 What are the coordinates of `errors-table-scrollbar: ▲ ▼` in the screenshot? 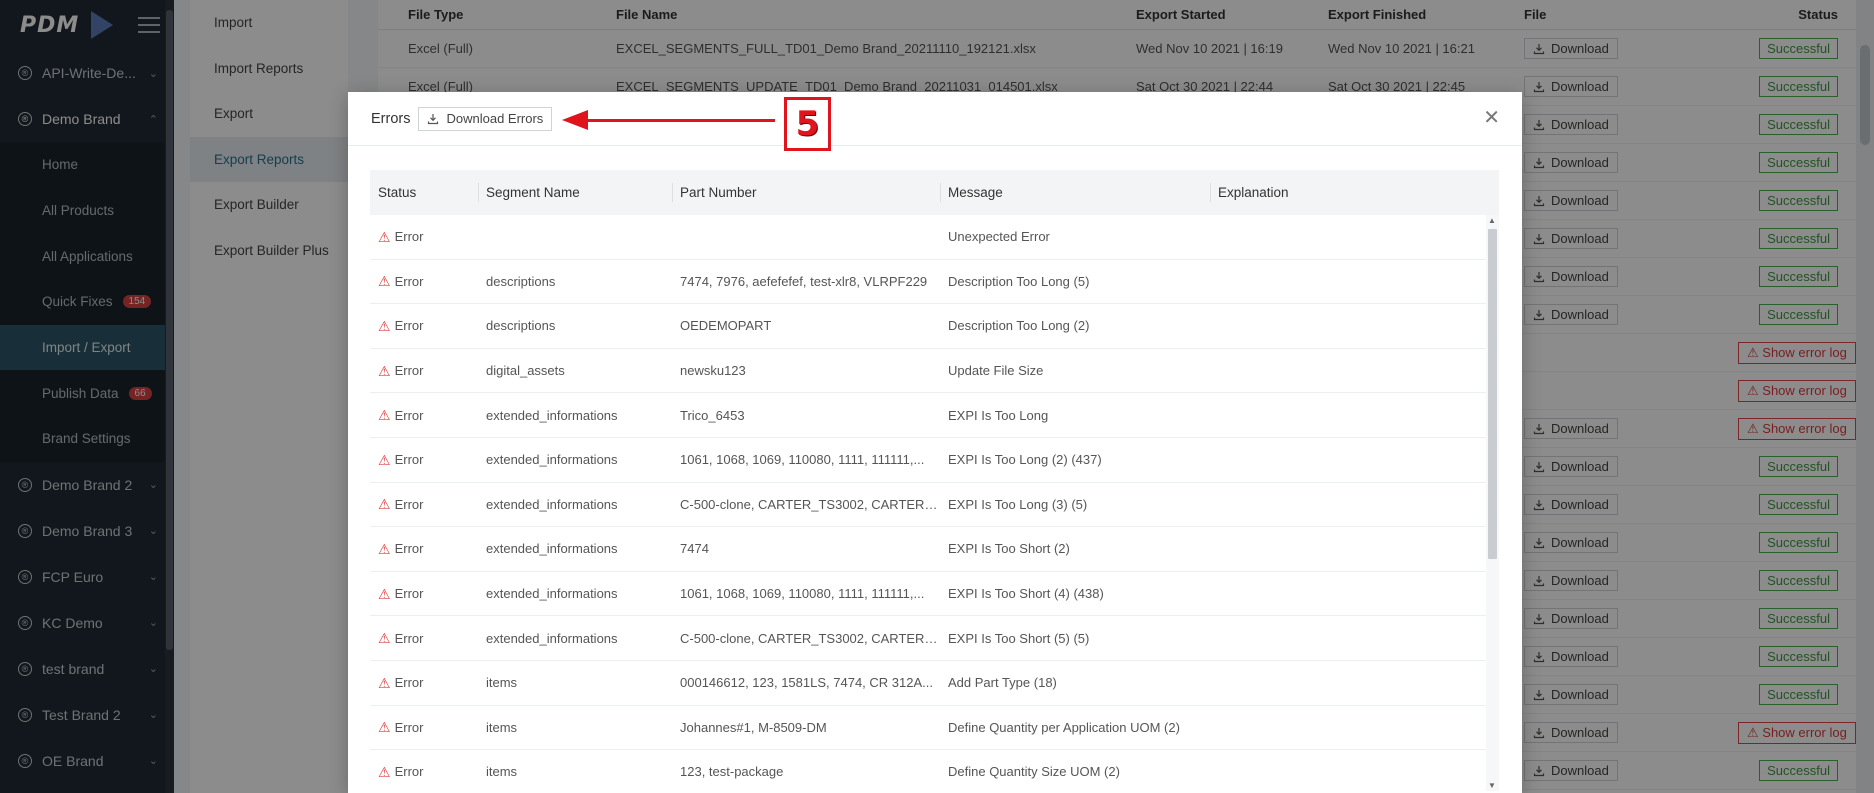 It's located at (1492, 503).